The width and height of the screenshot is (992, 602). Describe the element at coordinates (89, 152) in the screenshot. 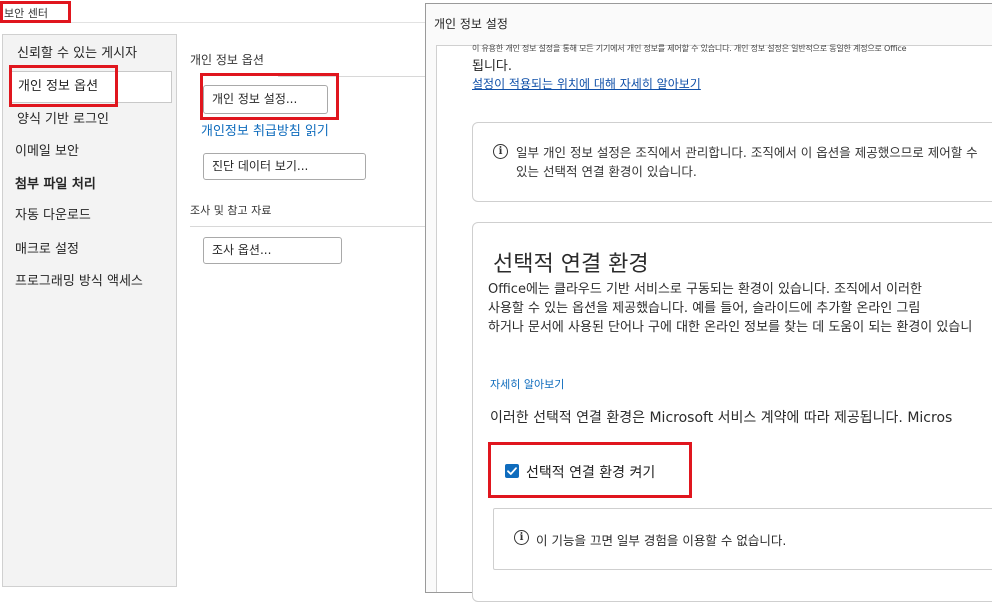

I see `sidebar-item-email-security: 이메일 보안` at that location.